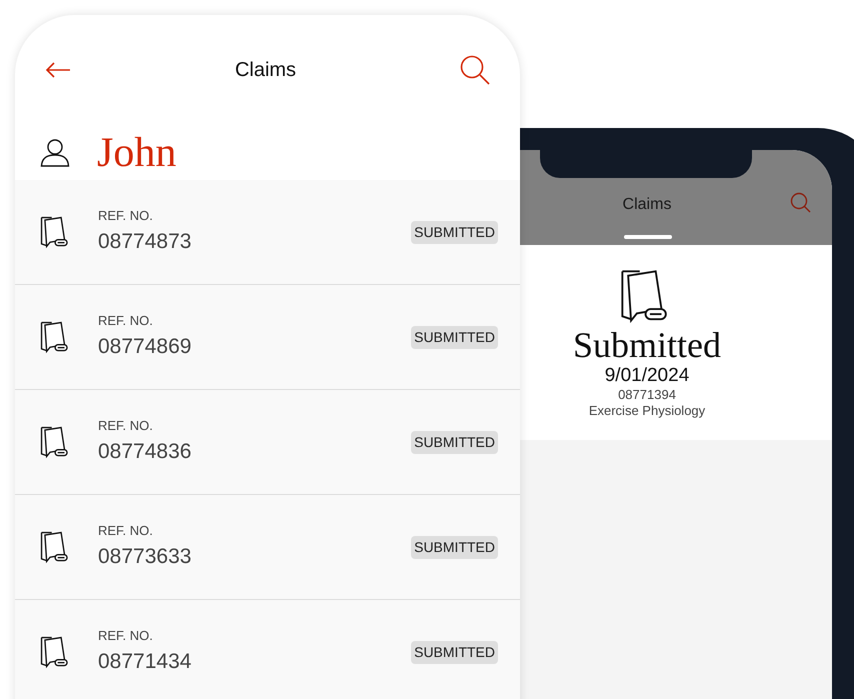 The width and height of the screenshot is (854, 699). What do you see at coordinates (55, 153) in the screenshot?
I see `user-icon` at bounding box center [55, 153].